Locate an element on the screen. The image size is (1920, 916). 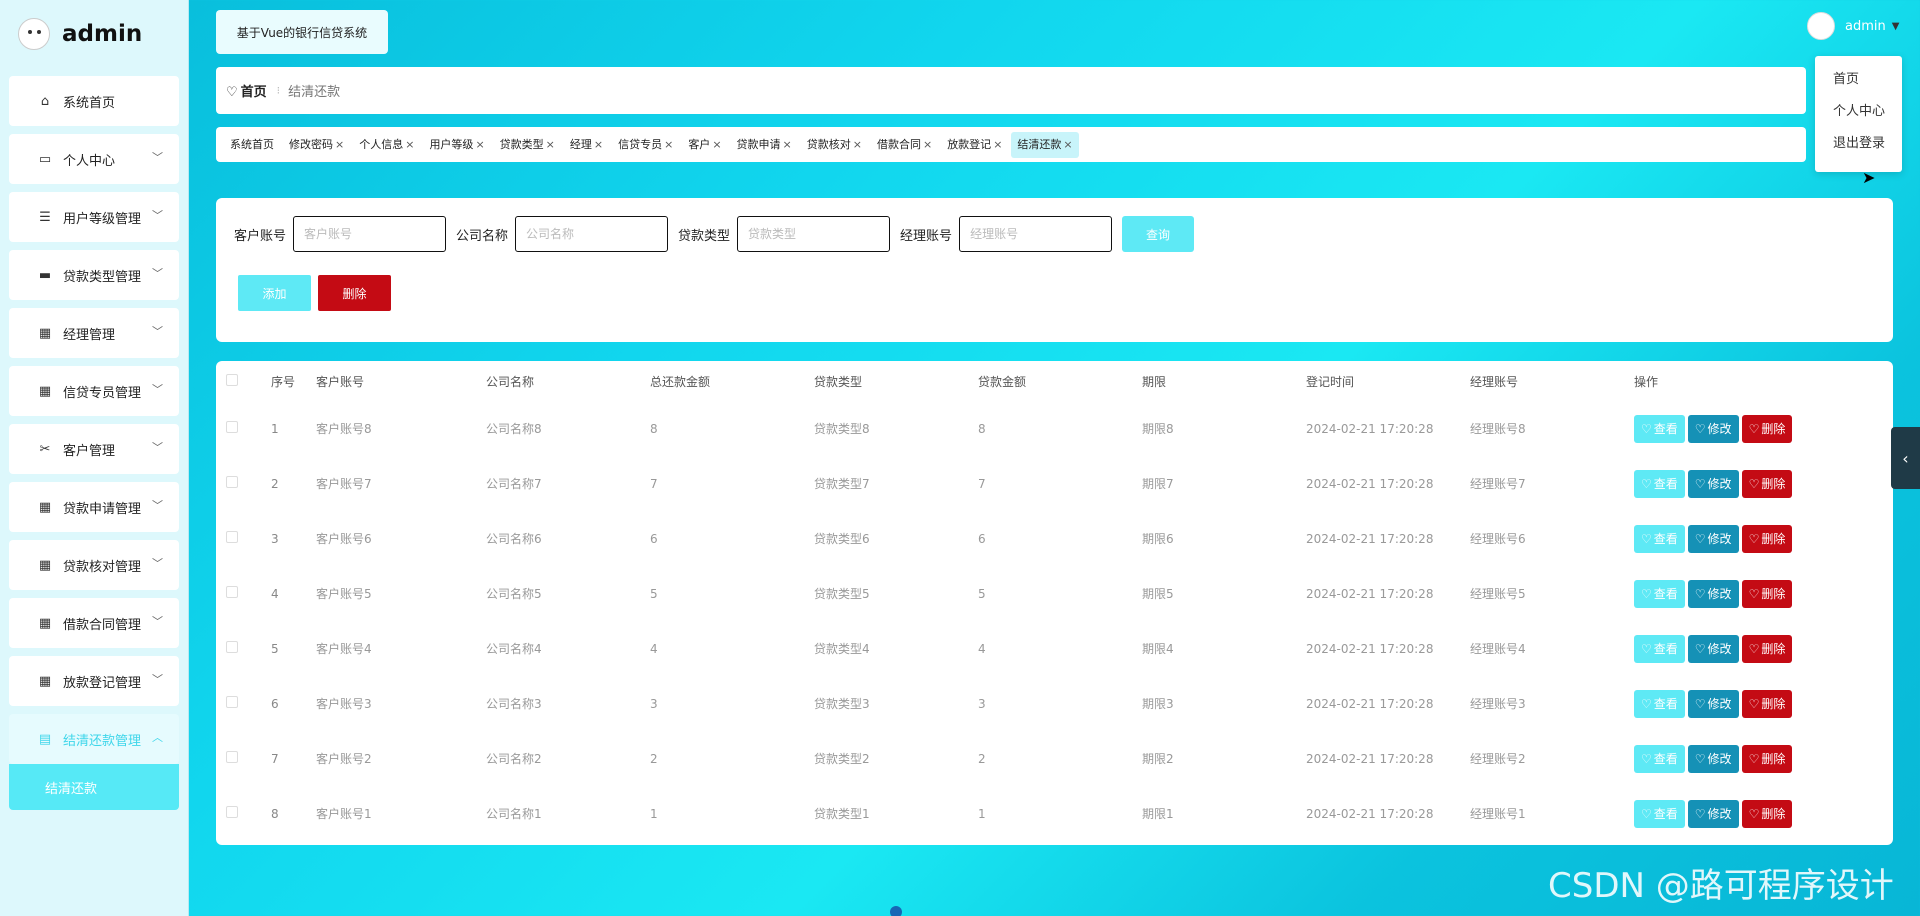
delete-button: 删除 is located at coordinates (354, 293).